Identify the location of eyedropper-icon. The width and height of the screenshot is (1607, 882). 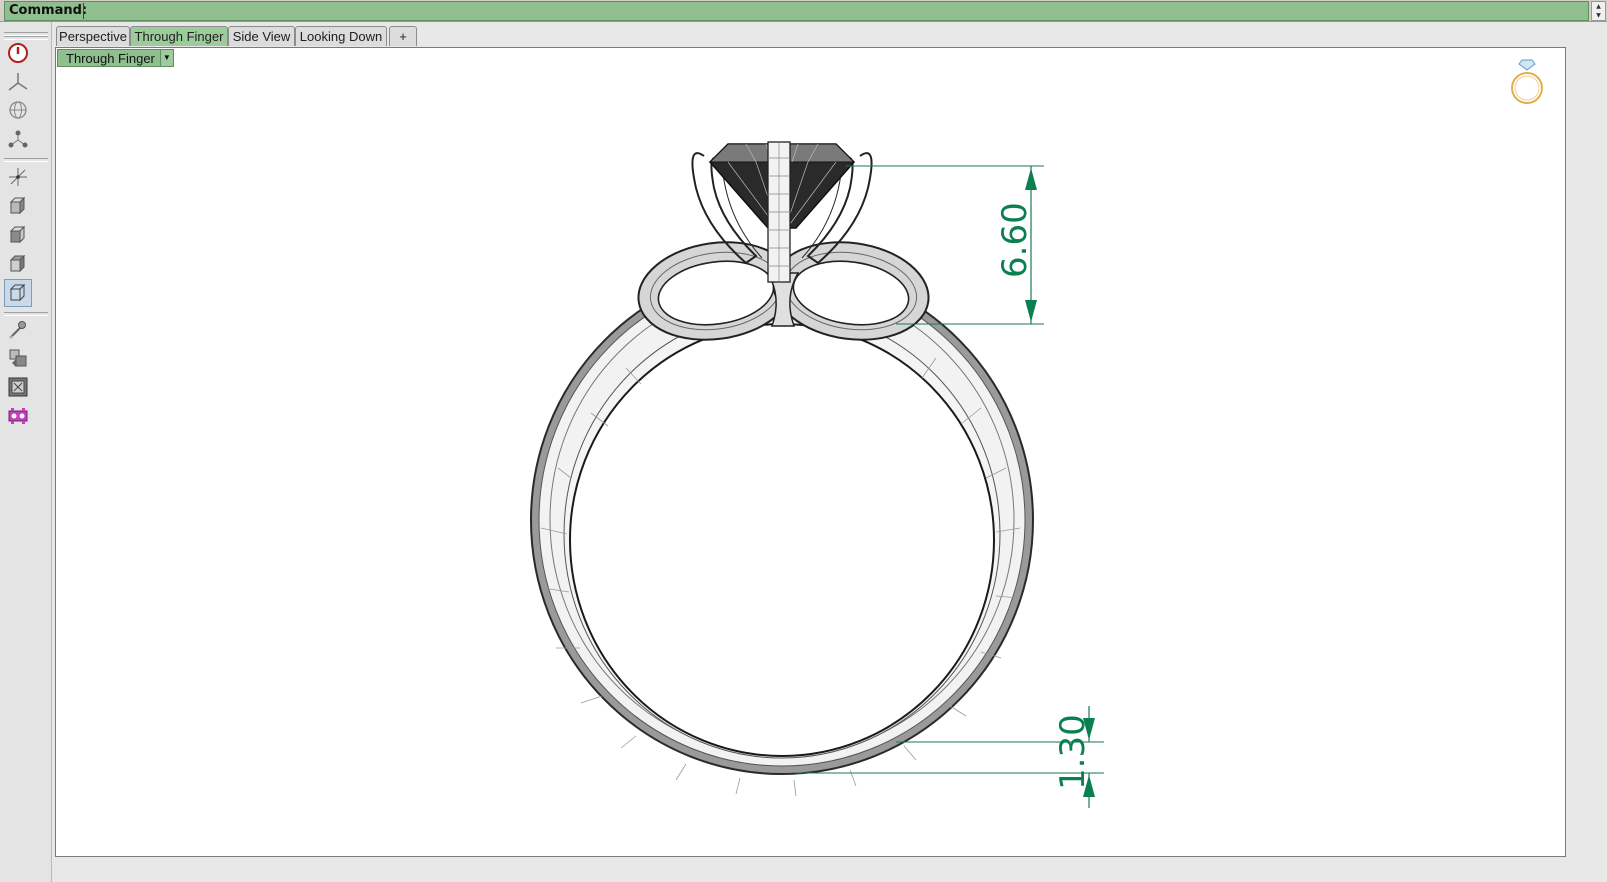
(18, 329).